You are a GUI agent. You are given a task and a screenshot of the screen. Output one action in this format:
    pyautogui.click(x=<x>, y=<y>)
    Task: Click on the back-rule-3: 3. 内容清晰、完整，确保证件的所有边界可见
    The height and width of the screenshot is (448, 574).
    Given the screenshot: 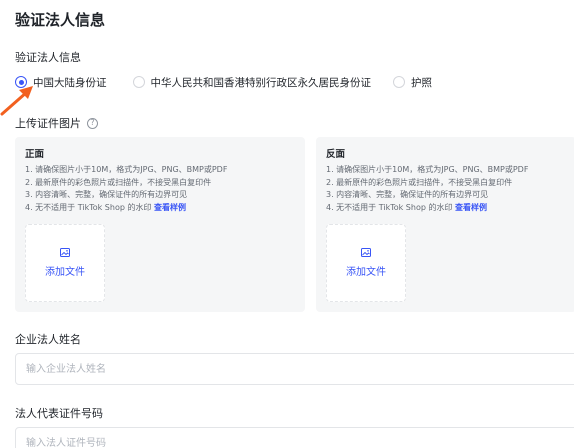 What is the action you would take?
    pyautogui.click(x=407, y=194)
    